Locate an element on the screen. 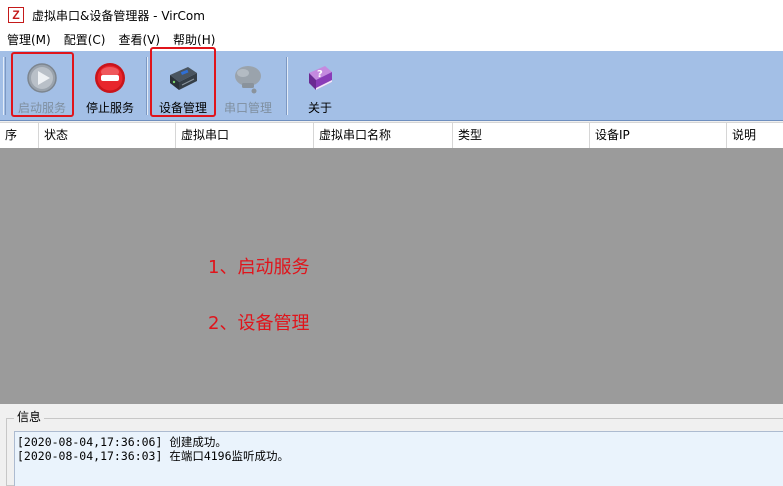 Image resolution: width=783 pixels, height=486 pixels. log-line: [2020-08-04,17:36:06] 创建成功。 is located at coordinates (122, 442).